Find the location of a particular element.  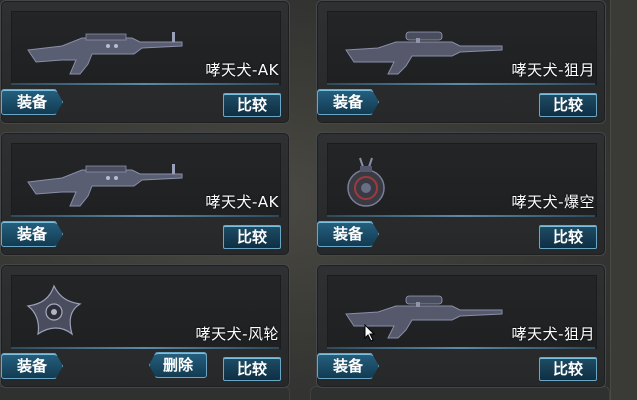

sniper-rifle-icon is located at coordinates (424, 53).